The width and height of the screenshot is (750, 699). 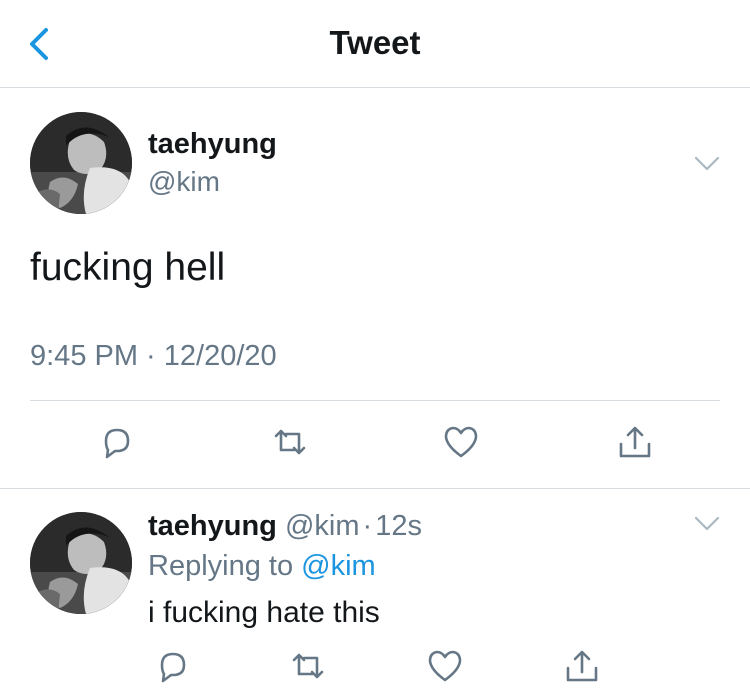 I want to click on tweet-header: taehyung @kim, so click(x=380, y=164).